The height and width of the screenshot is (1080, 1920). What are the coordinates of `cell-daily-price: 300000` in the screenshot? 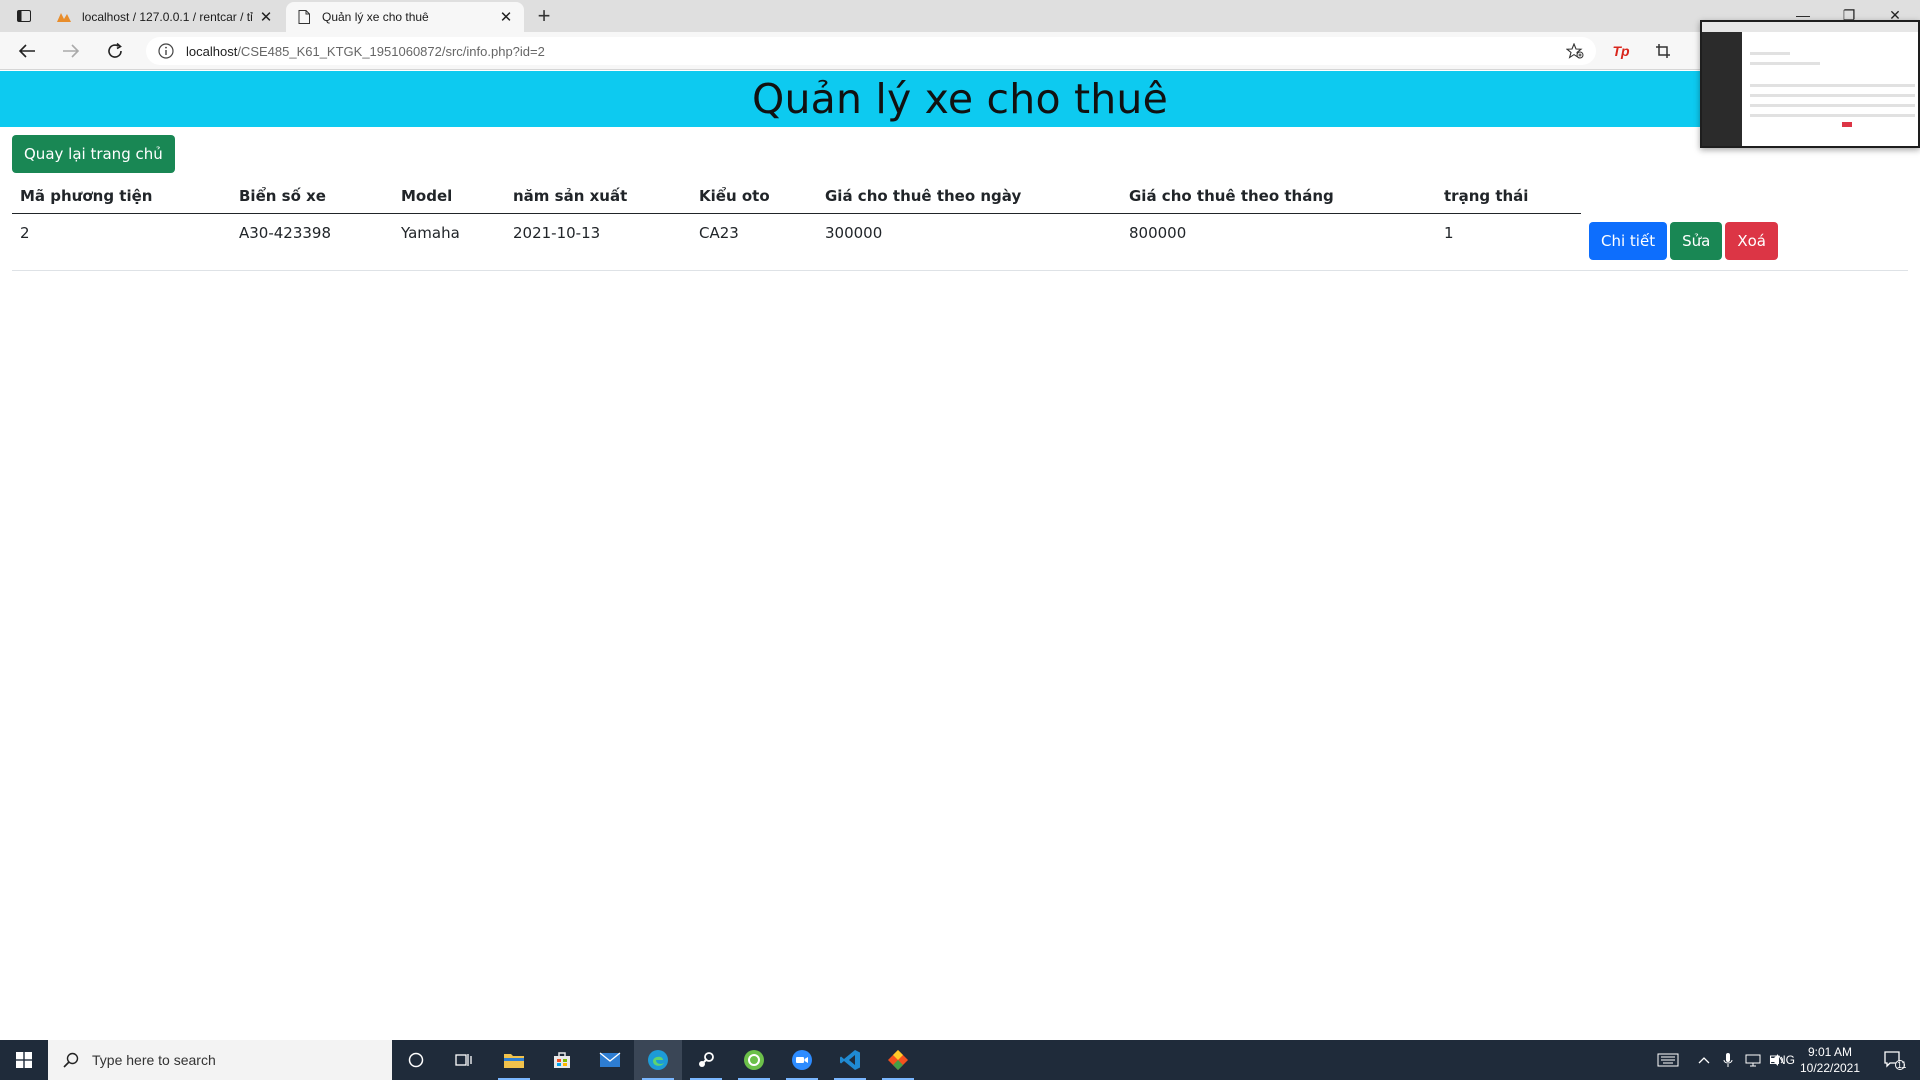 It's located at (969, 242).